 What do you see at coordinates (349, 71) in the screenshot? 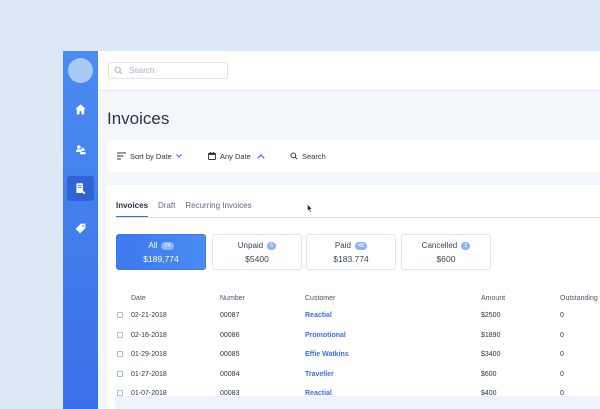
I see `topbar` at bounding box center [349, 71].